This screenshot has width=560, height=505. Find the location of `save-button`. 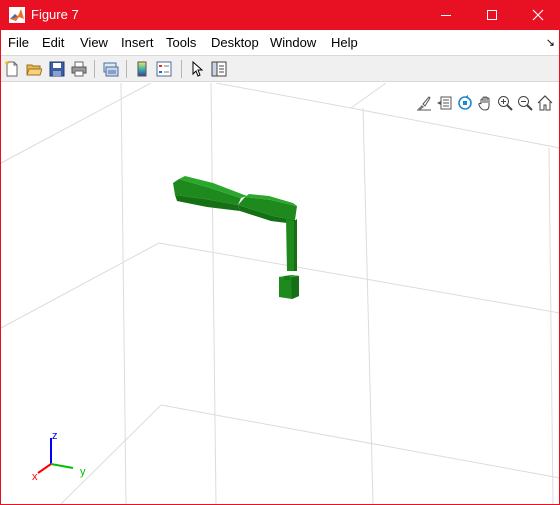

save-button is located at coordinates (57, 69).